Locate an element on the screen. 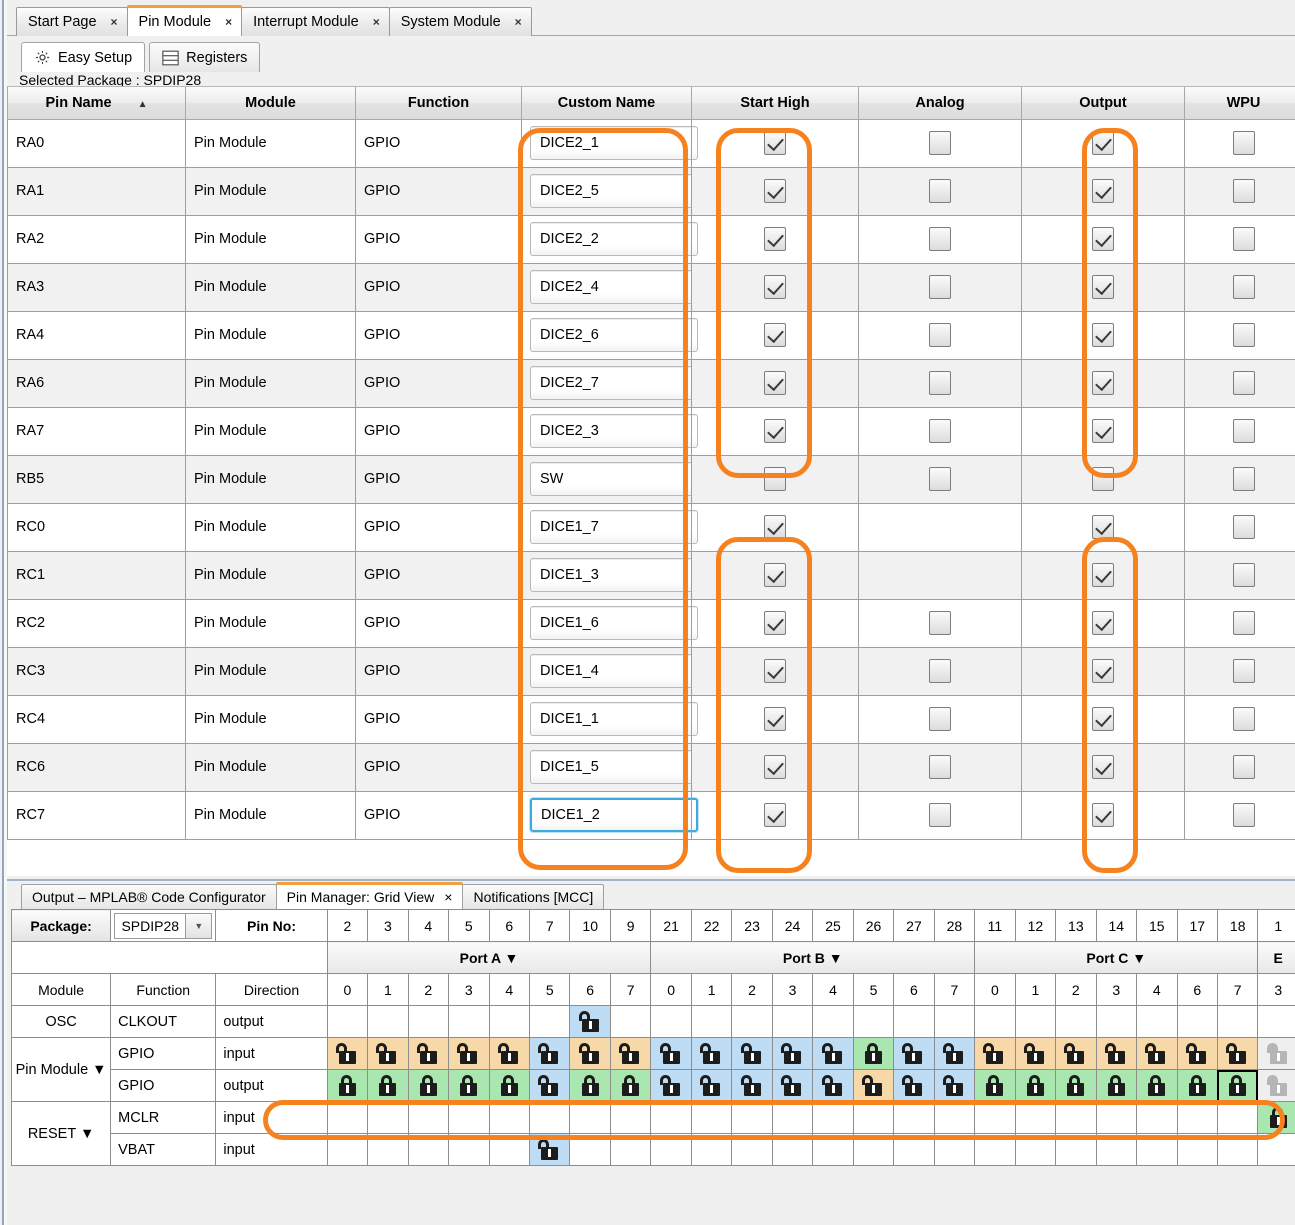 Image resolution: width=1295 pixels, height=1225 pixels. pin-table-row: RA4 Pin Module GPIO DICE2_6 is located at coordinates (651, 335).